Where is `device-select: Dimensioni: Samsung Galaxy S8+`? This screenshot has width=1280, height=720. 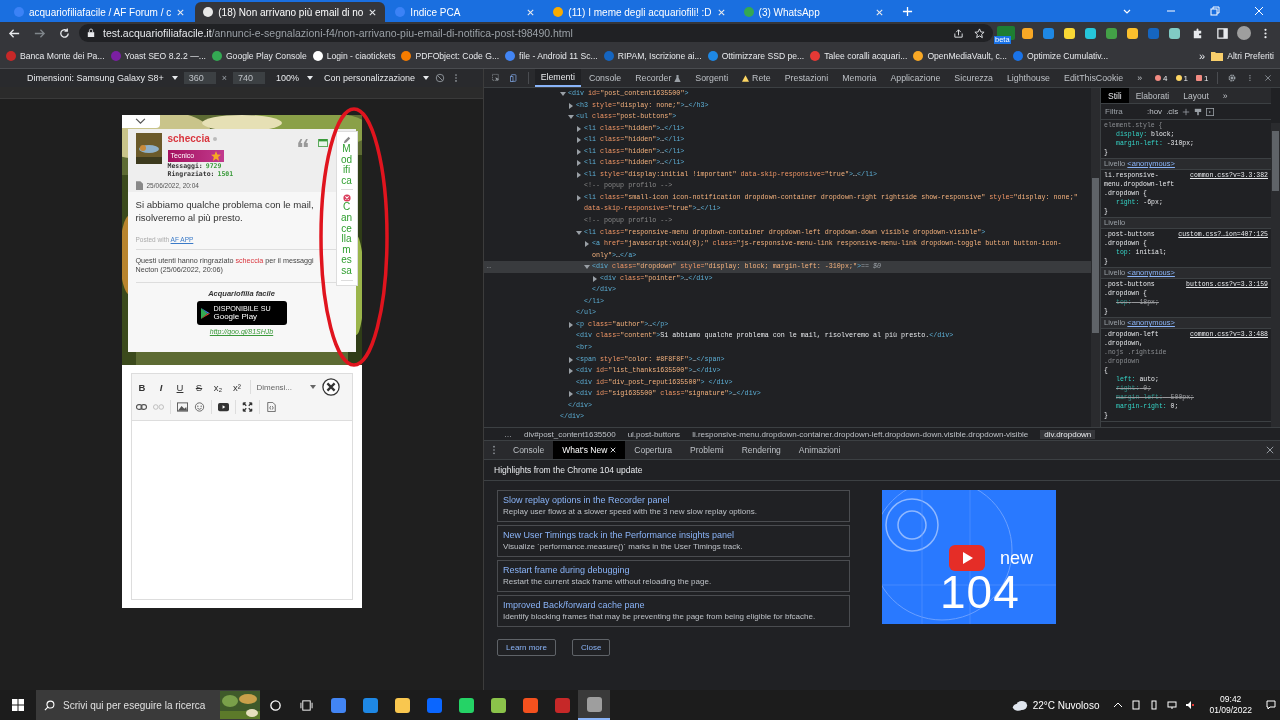 device-select: Dimensioni: Samsung Galaxy S8+ is located at coordinates (95, 78).